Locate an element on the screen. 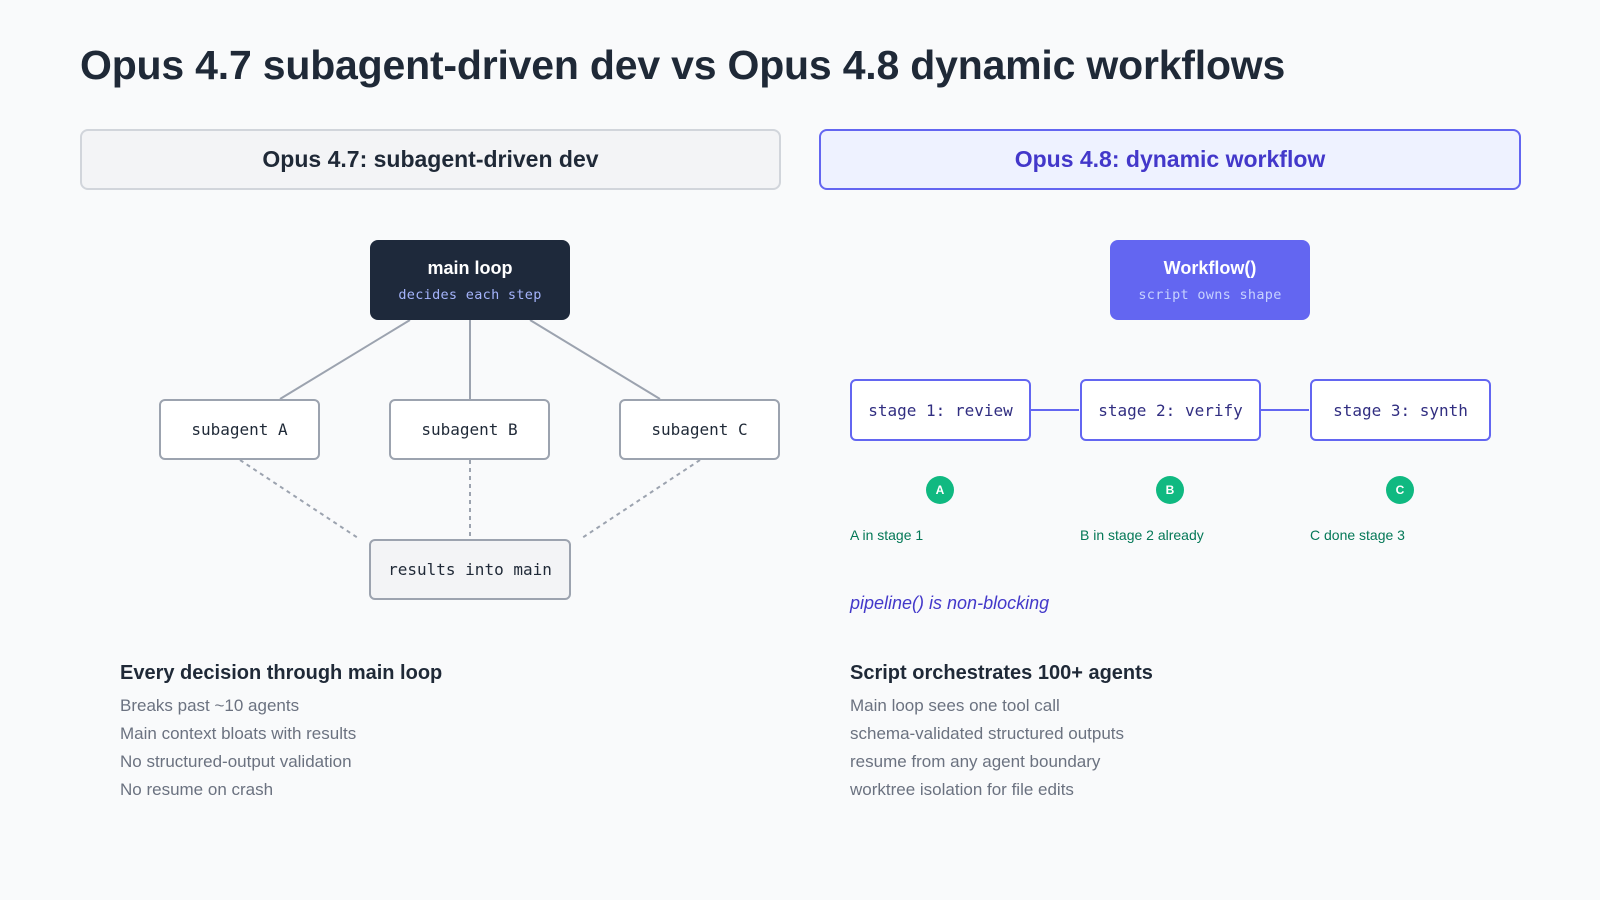 The height and width of the screenshot is (900, 1600). connector-subagent-c-to-results is located at coordinates (641, 499).